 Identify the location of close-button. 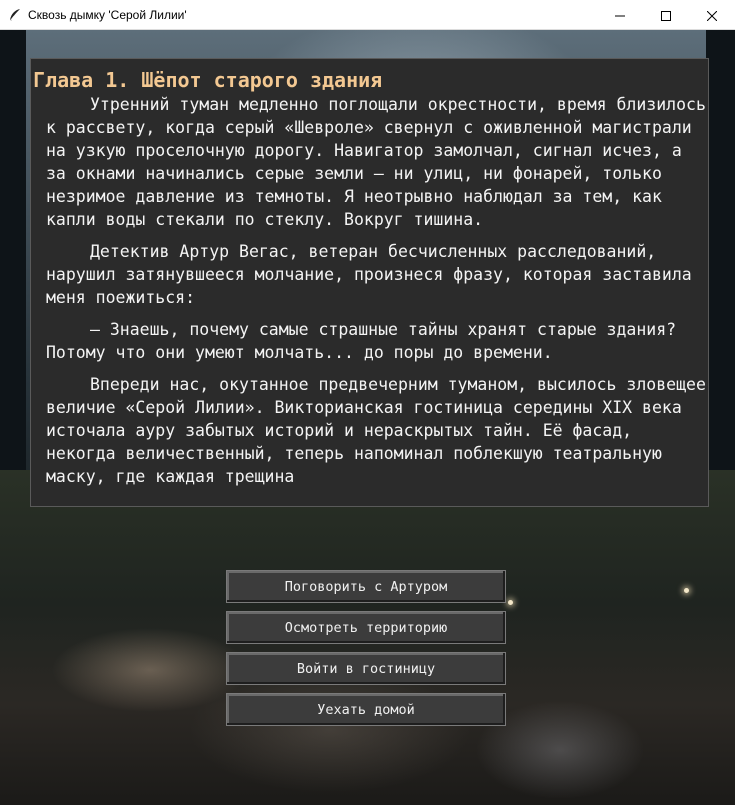
(712, 15).